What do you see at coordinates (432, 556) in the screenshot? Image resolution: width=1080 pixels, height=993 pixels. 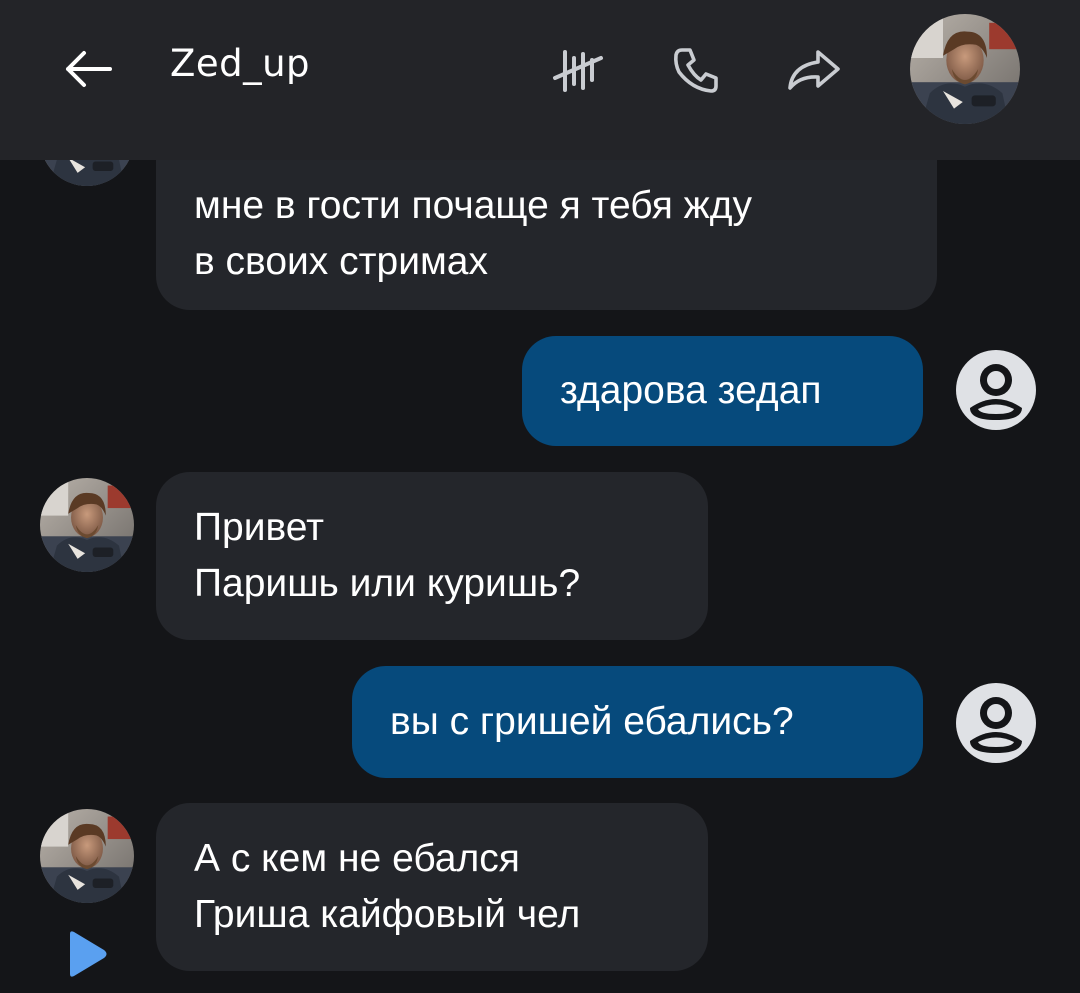 I see `message-bubble-incoming: Привет Паришь или куришь?` at bounding box center [432, 556].